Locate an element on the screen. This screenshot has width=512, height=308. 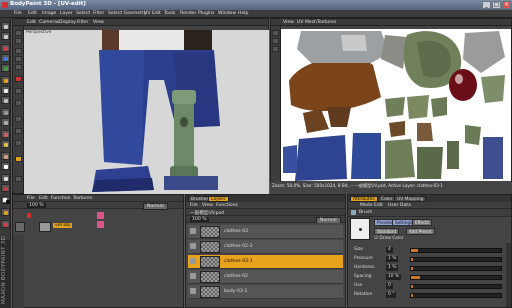
effects-tab: Effects is located at coordinates (422, 222).